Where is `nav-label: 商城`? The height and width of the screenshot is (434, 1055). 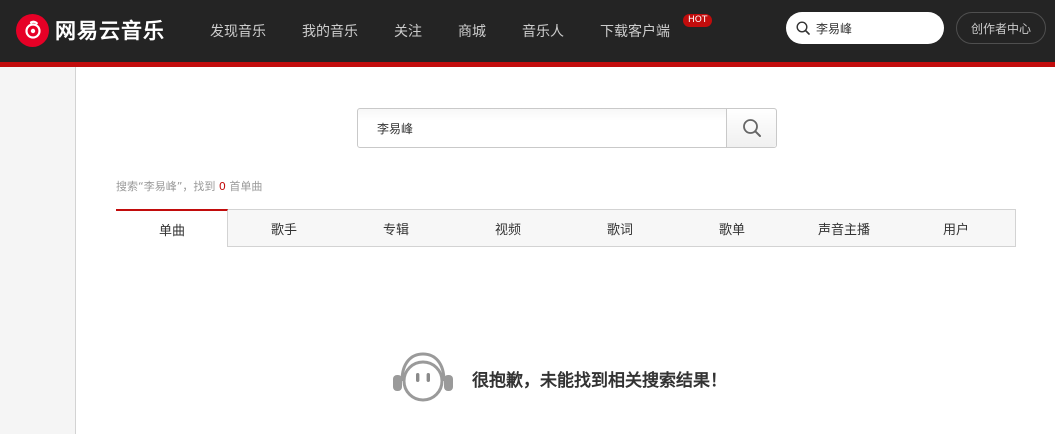
nav-label: 商城 is located at coordinates (472, 32).